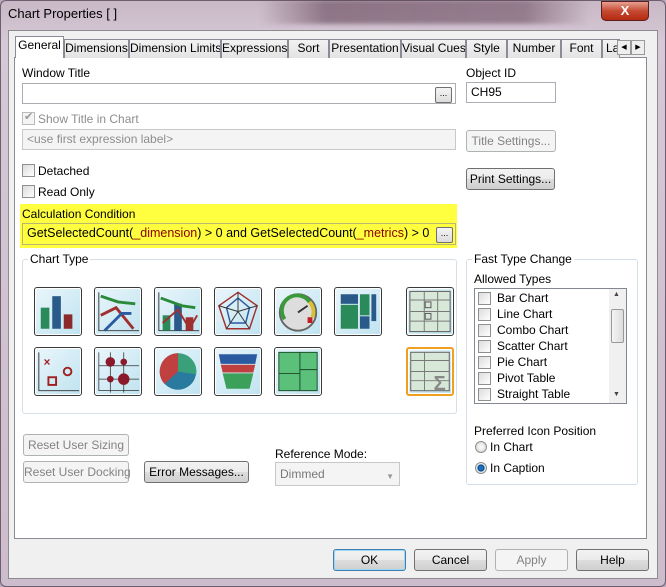 This screenshot has width=666, height=587. What do you see at coordinates (638, 47) in the screenshot?
I see `tab-scroll-right-icon: ▶` at bounding box center [638, 47].